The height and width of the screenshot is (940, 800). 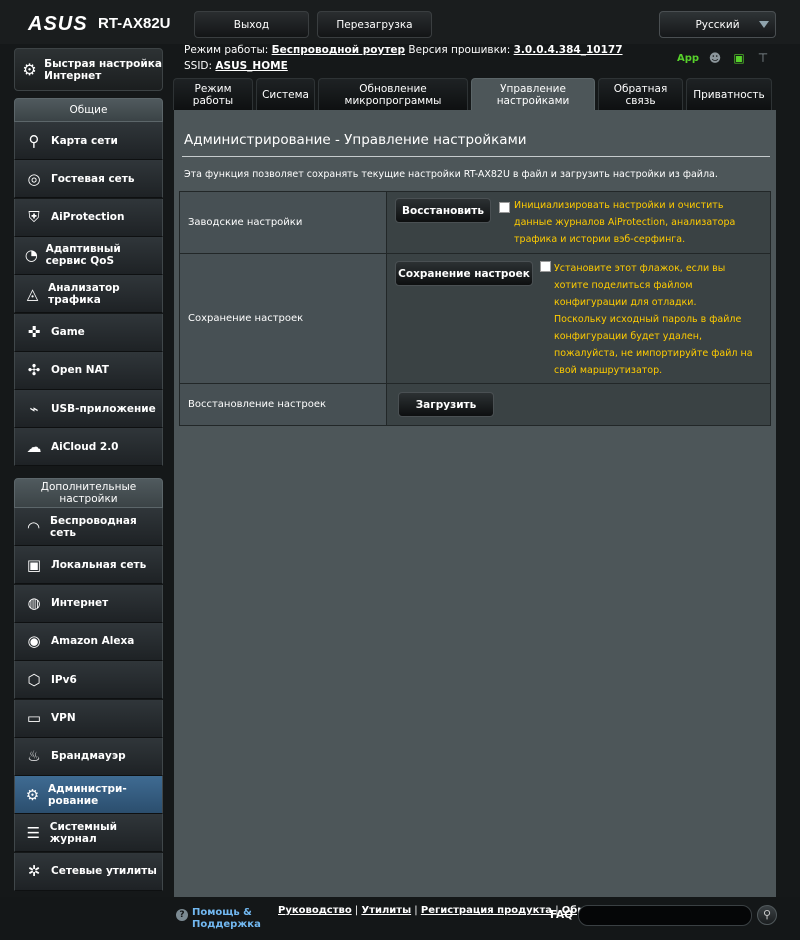 What do you see at coordinates (34, 370) in the screenshot?
I see `open-nat-icon: ✣` at bounding box center [34, 370].